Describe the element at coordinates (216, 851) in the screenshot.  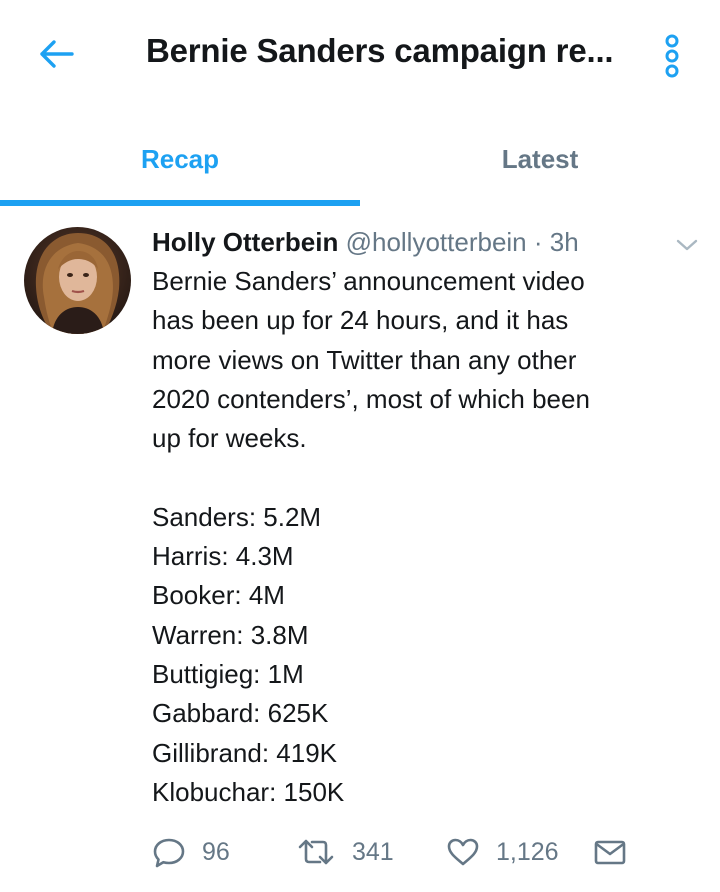
I see `reply-count: 96` at that location.